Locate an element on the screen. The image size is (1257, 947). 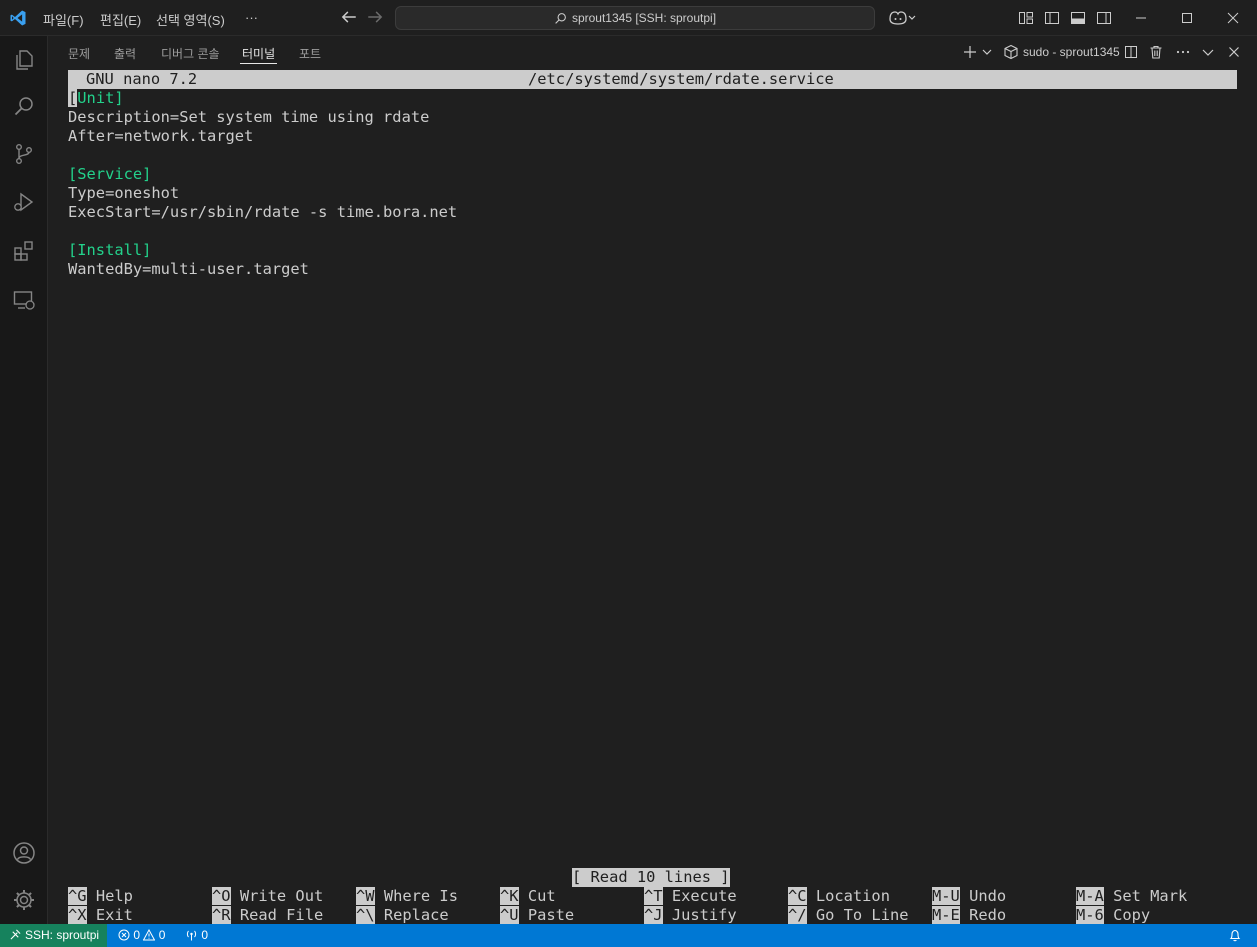
toggle-panel-icon is located at coordinates (1078, 18).